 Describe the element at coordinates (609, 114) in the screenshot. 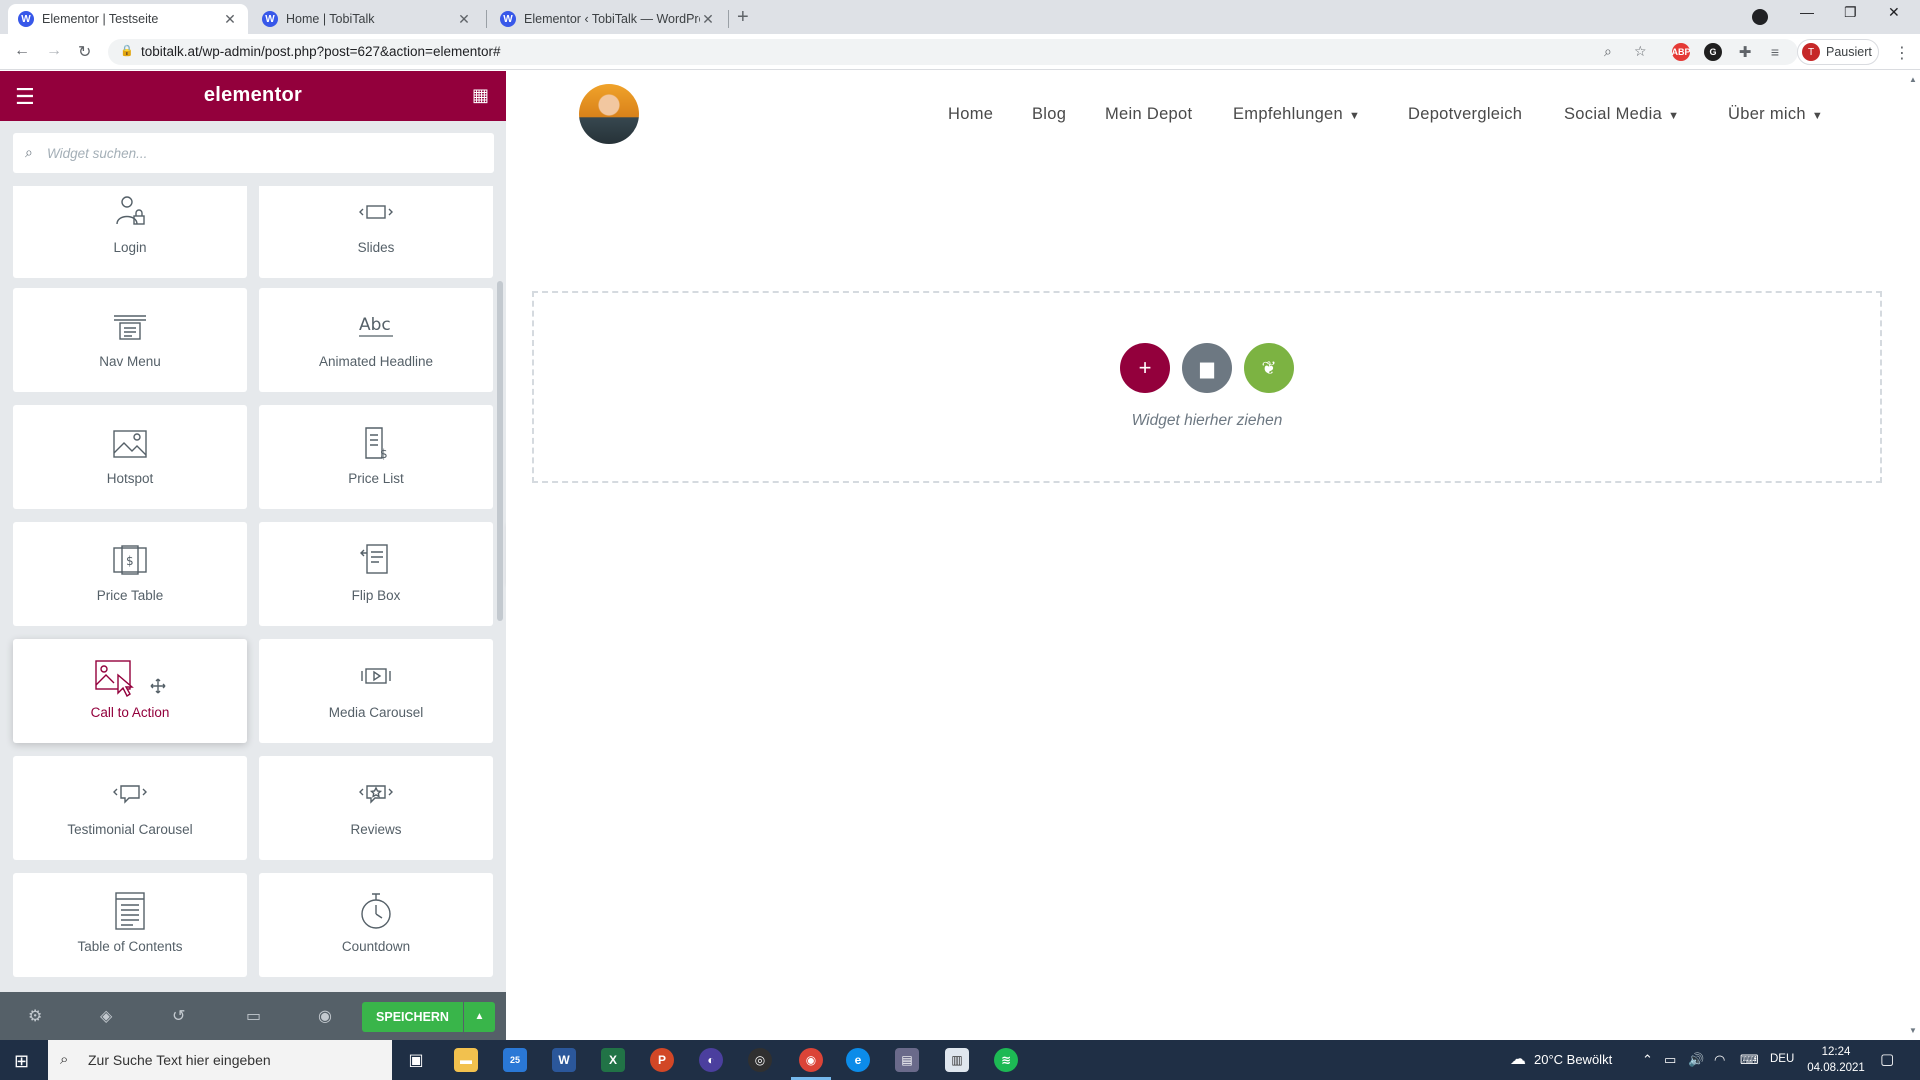

I see `site-logo` at that location.